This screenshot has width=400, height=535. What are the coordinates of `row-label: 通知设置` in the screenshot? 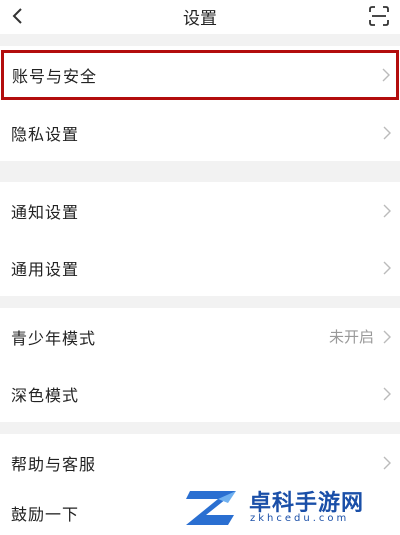 It's located at (45, 212).